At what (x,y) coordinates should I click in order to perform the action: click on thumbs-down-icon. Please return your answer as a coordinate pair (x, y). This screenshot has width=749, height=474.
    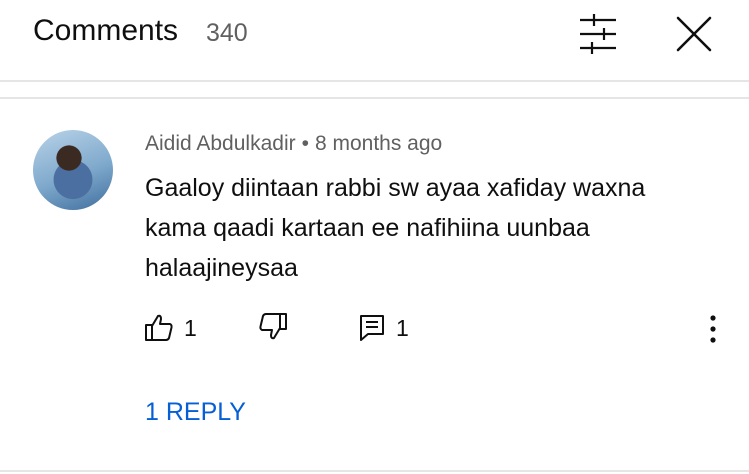
    Looking at the image, I should click on (273, 326).